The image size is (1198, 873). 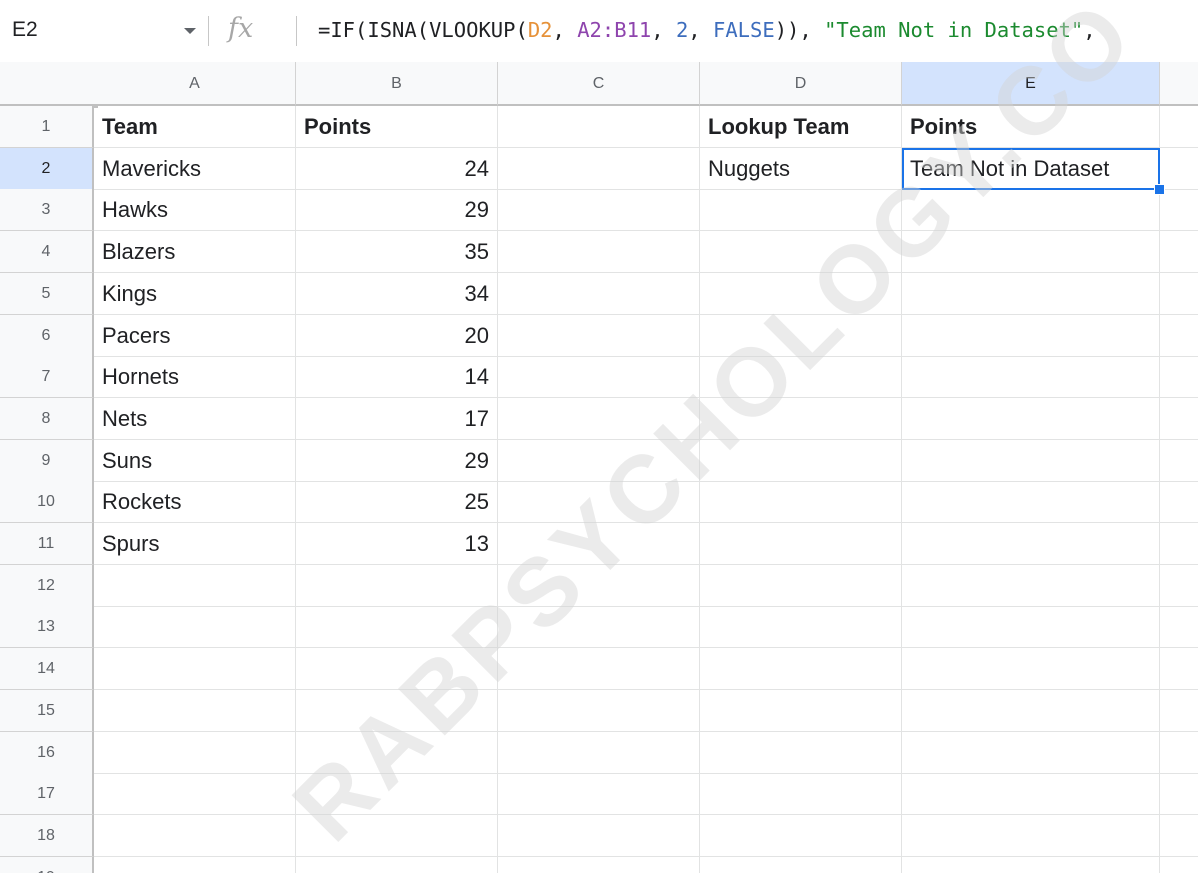 What do you see at coordinates (801, 335) in the screenshot?
I see `cell-d6` at bounding box center [801, 335].